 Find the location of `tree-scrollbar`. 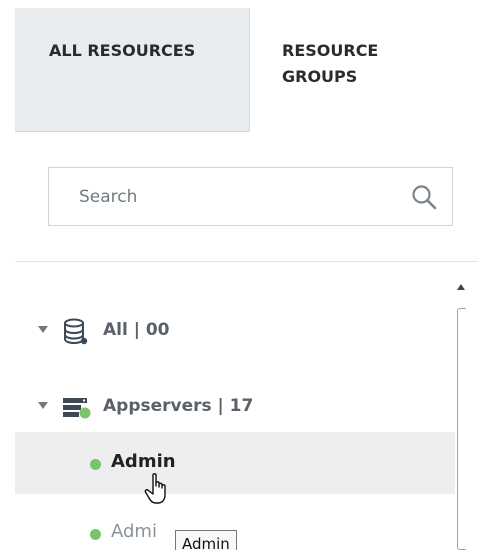

tree-scrollbar is located at coordinates (466, 414).